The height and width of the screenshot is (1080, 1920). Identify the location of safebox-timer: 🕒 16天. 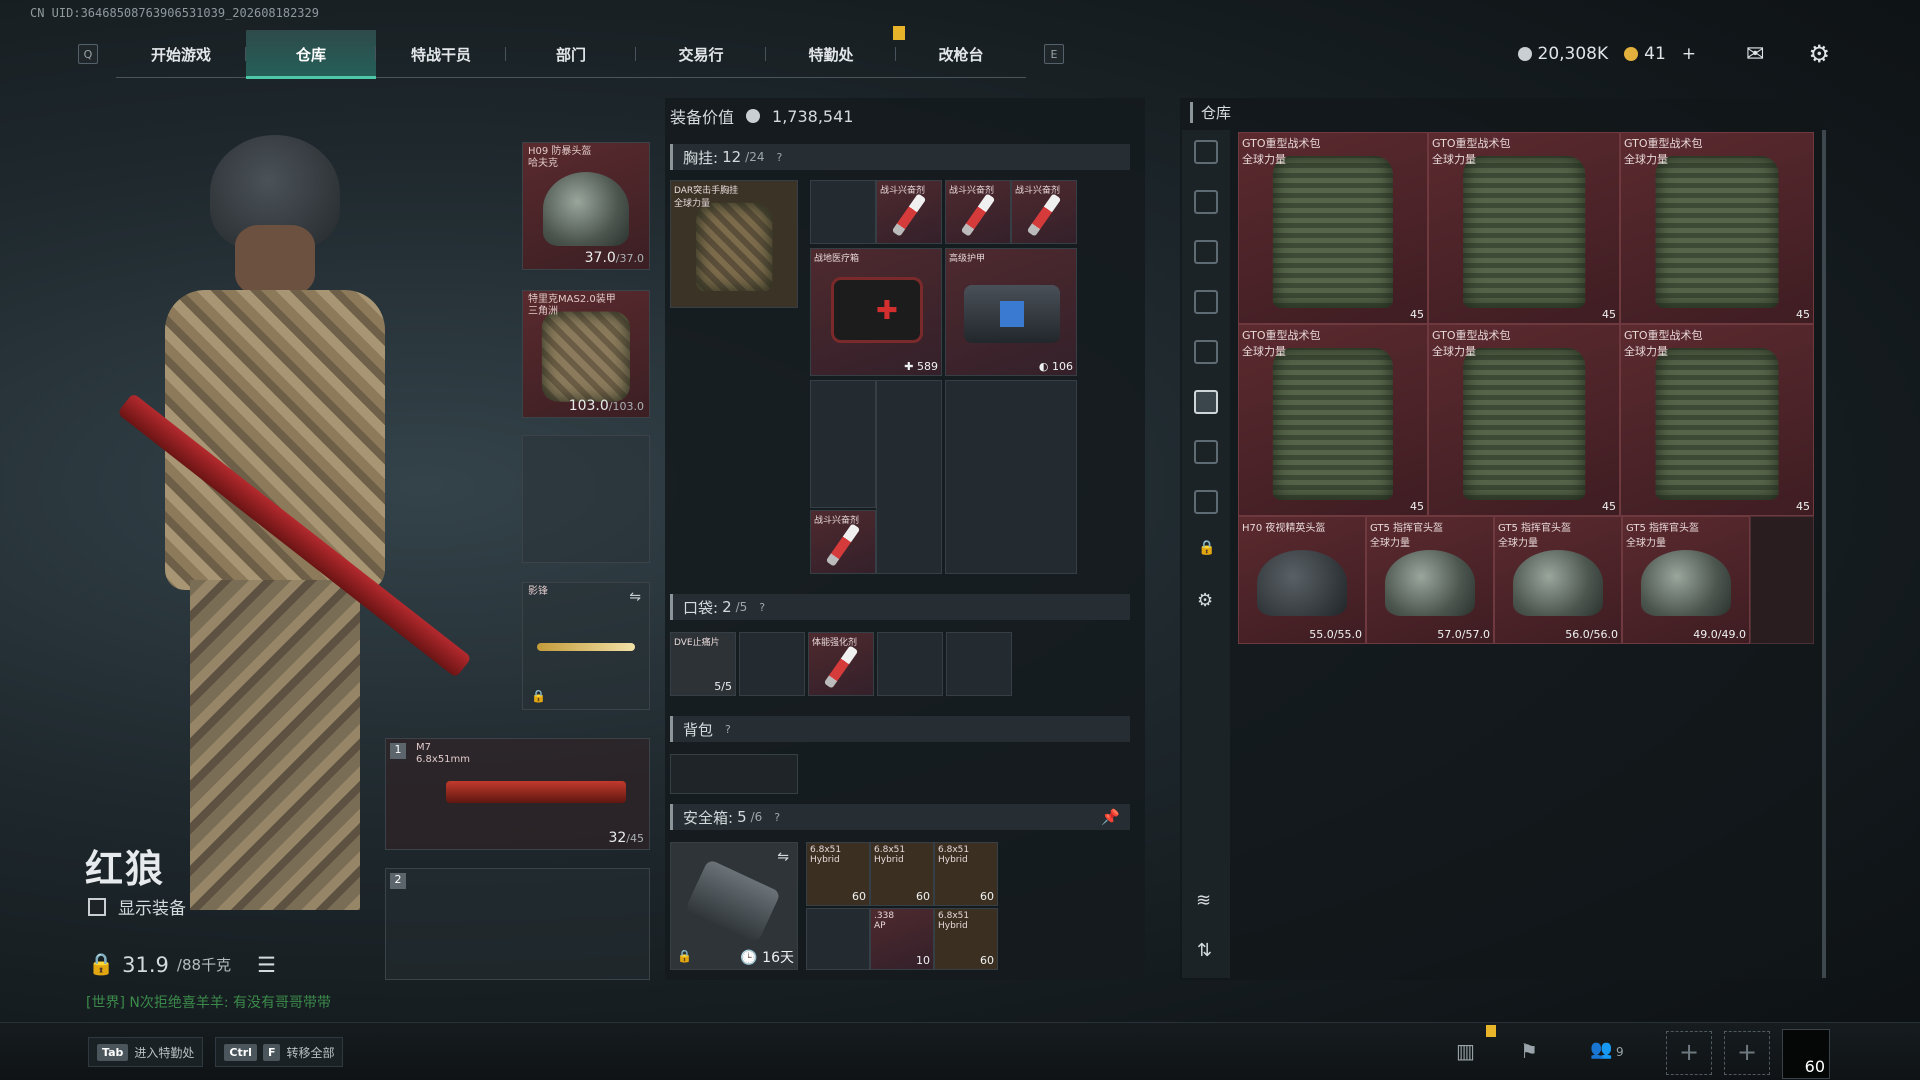
(767, 958).